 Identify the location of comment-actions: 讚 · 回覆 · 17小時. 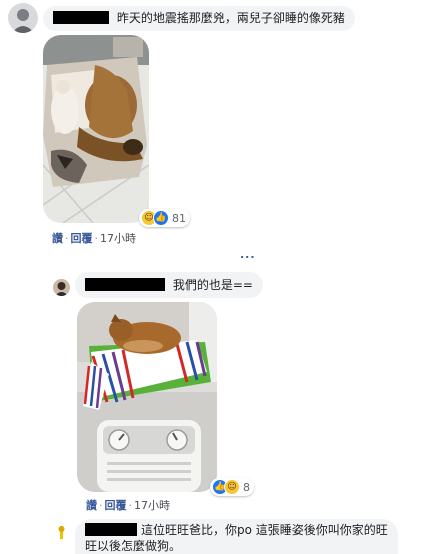
(94, 238).